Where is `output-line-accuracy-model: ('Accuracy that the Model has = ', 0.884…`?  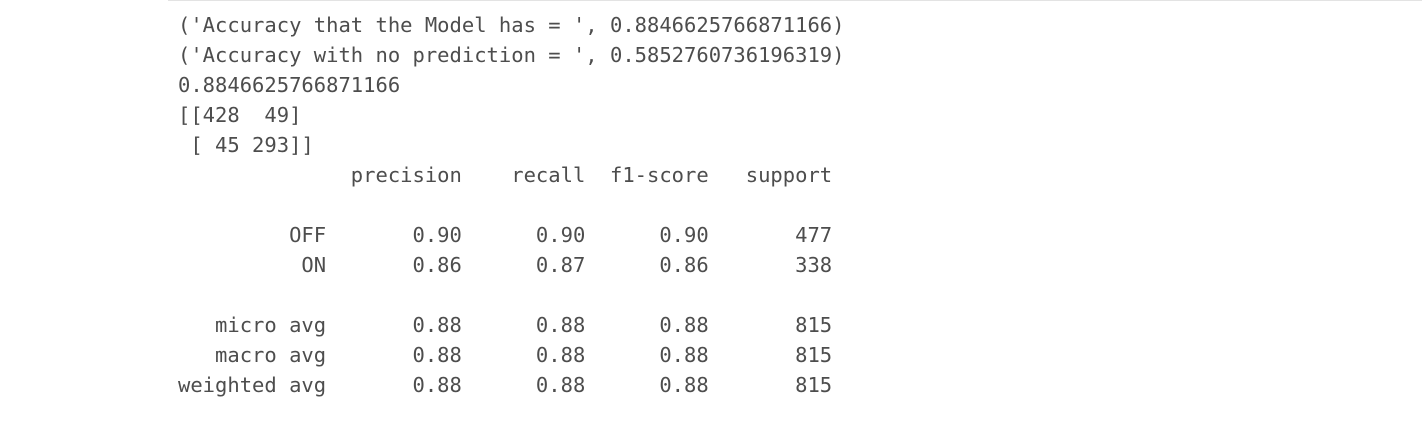
output-line-accuracy-model: ('Accuracy that the Model has = ', 0.884… is located at coordinates (511, 25).